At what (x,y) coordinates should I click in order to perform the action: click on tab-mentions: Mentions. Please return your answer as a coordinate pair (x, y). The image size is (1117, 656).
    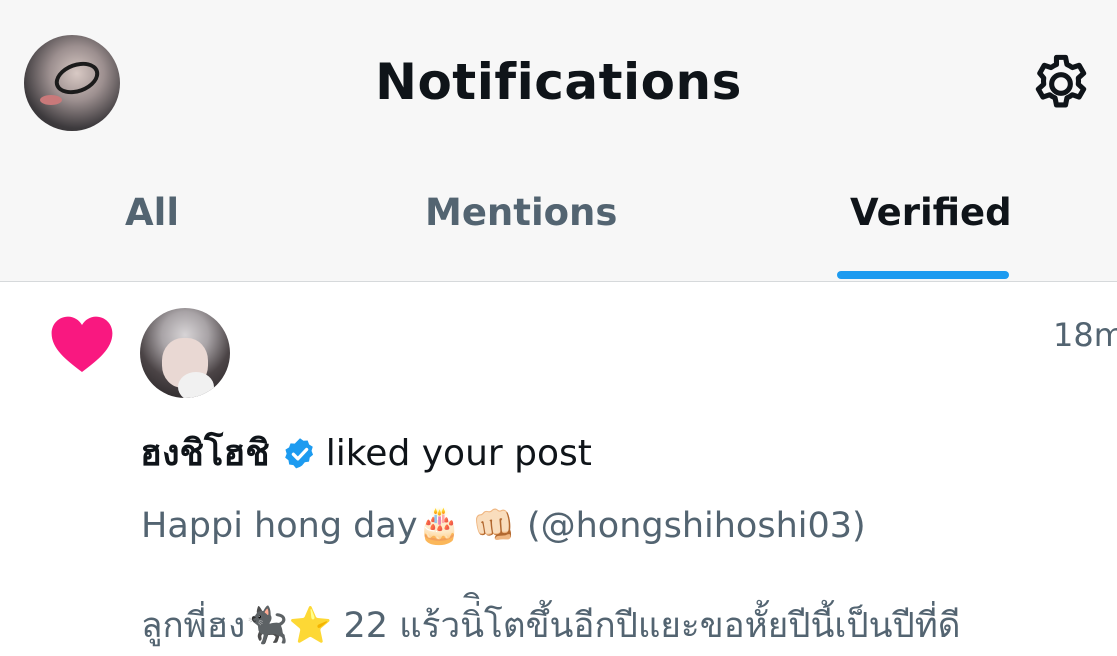
    Looking at the image, I should click on (521, 213).